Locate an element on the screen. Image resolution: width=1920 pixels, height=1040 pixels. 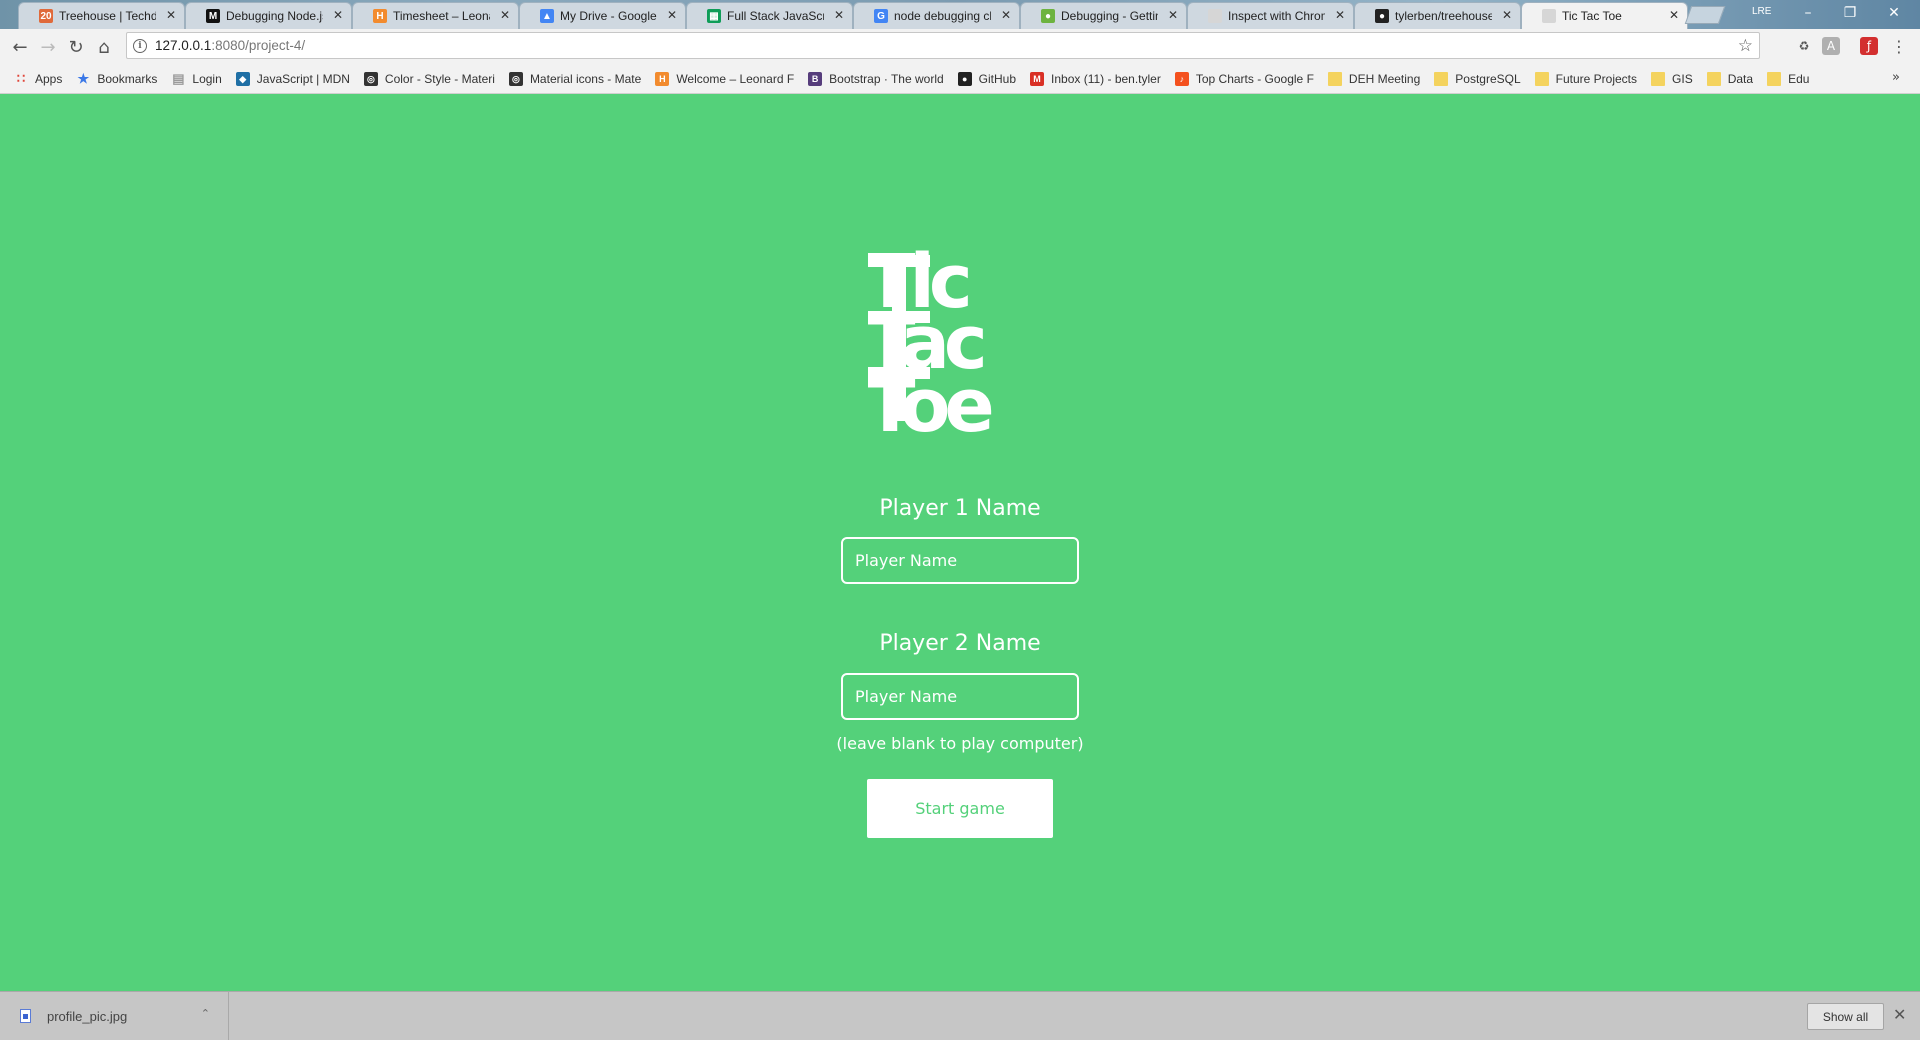
bookmark-item: ◆ JavaScript | MDN is located at coordinates (292, 79).